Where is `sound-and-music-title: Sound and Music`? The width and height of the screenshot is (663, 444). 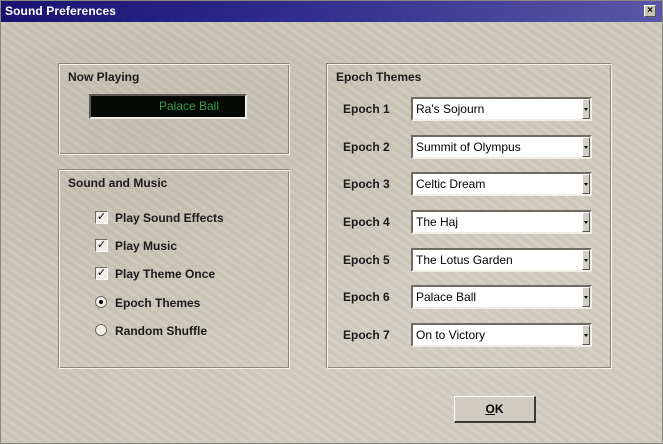 sound-and-music-title: Sound and Music is located at coordinates (118, 183).